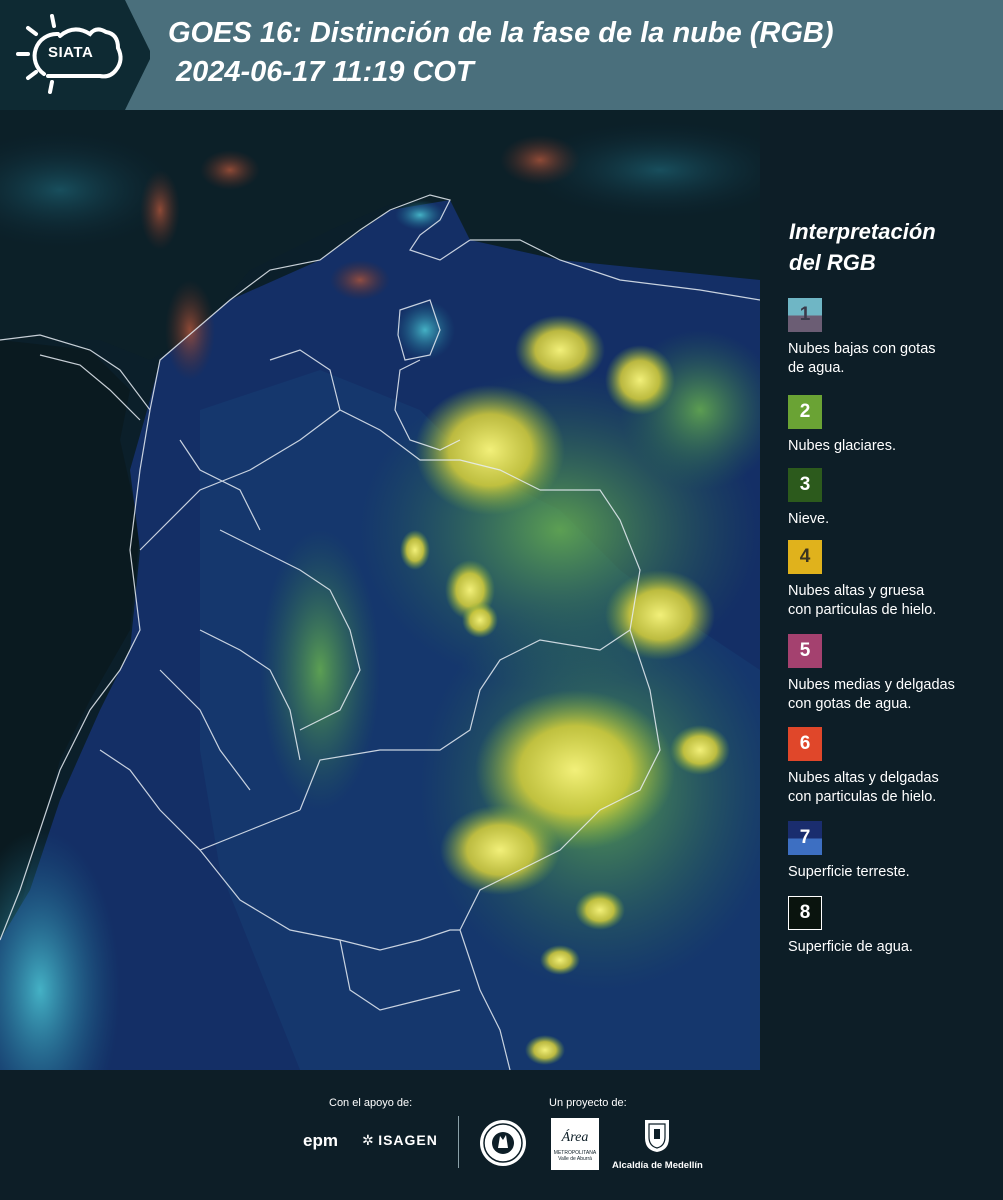 This screenshot has height=1200, width=1003. What do you see at coordinates (371, 1103) in the screenshot?
I see `support-label: Con el apoyo de:` at bounding box center [371, 1103].